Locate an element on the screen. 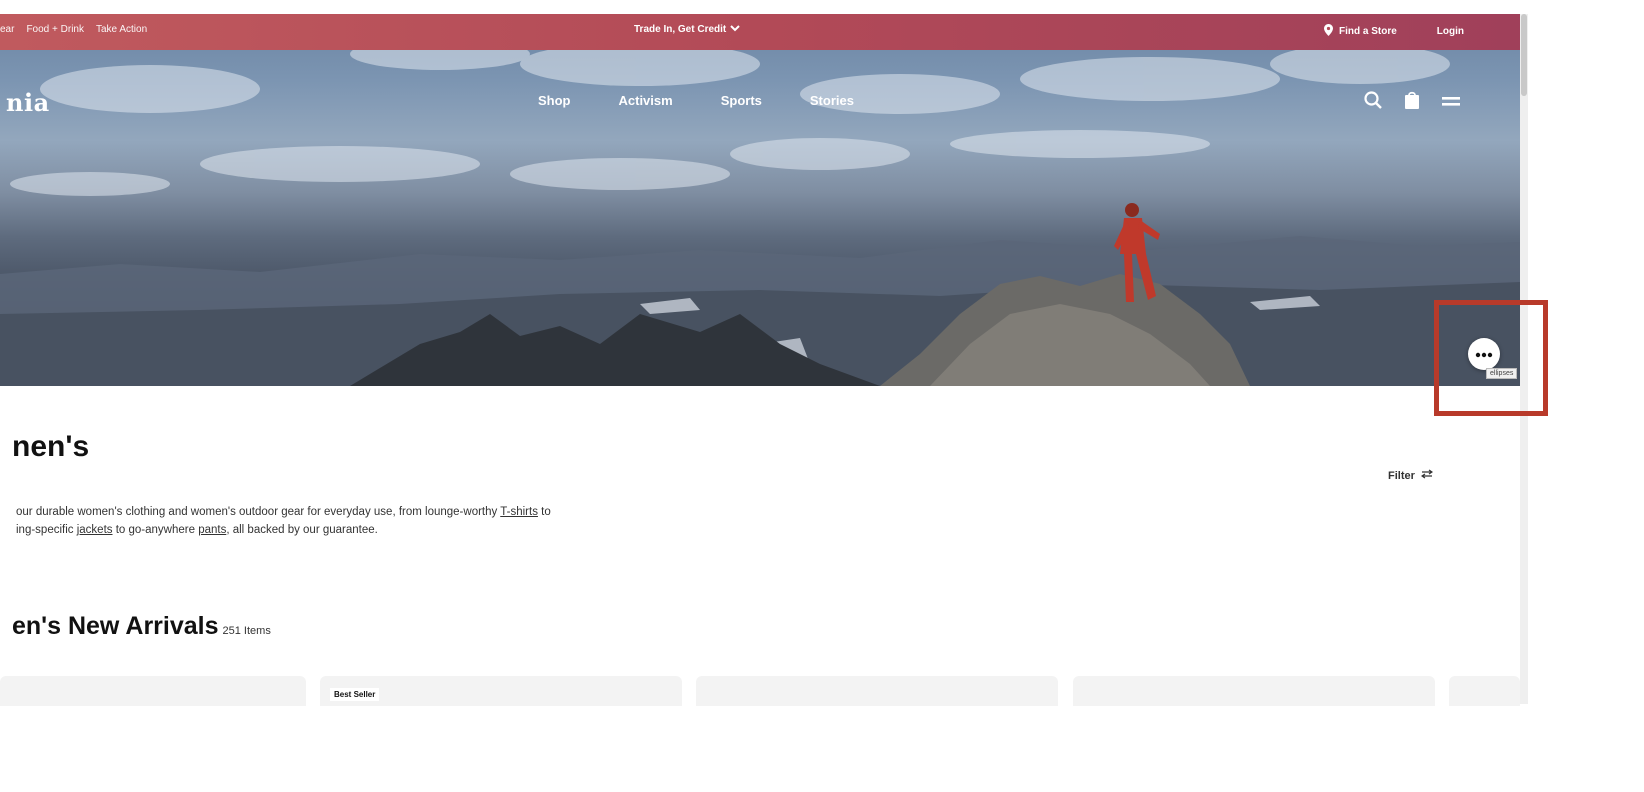  find-store-link: Find a Store is located at coordinates (1360, 31).